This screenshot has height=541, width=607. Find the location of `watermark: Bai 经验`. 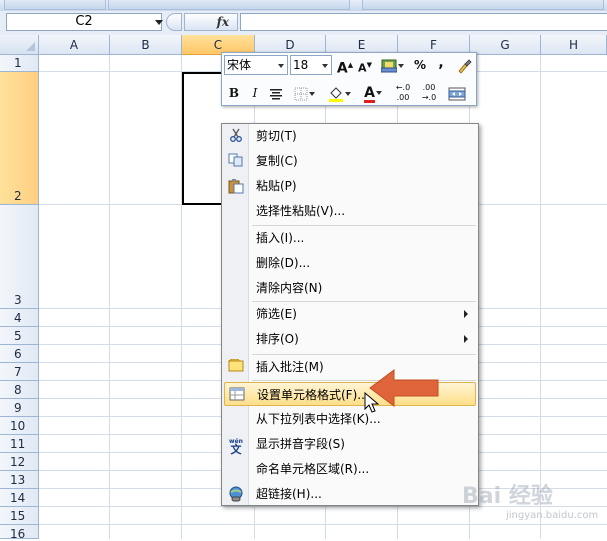

watermark: Bai 经验 is located at coordinates (507, 496).